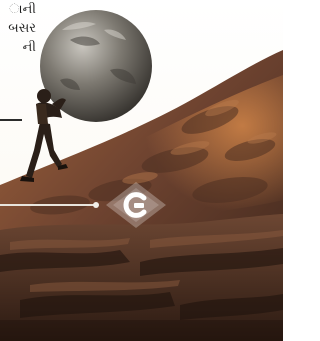 Image resolution: width=320 pixels, height=341 pixels. I want to click on article-line-2: બસર, so click(22, 28).